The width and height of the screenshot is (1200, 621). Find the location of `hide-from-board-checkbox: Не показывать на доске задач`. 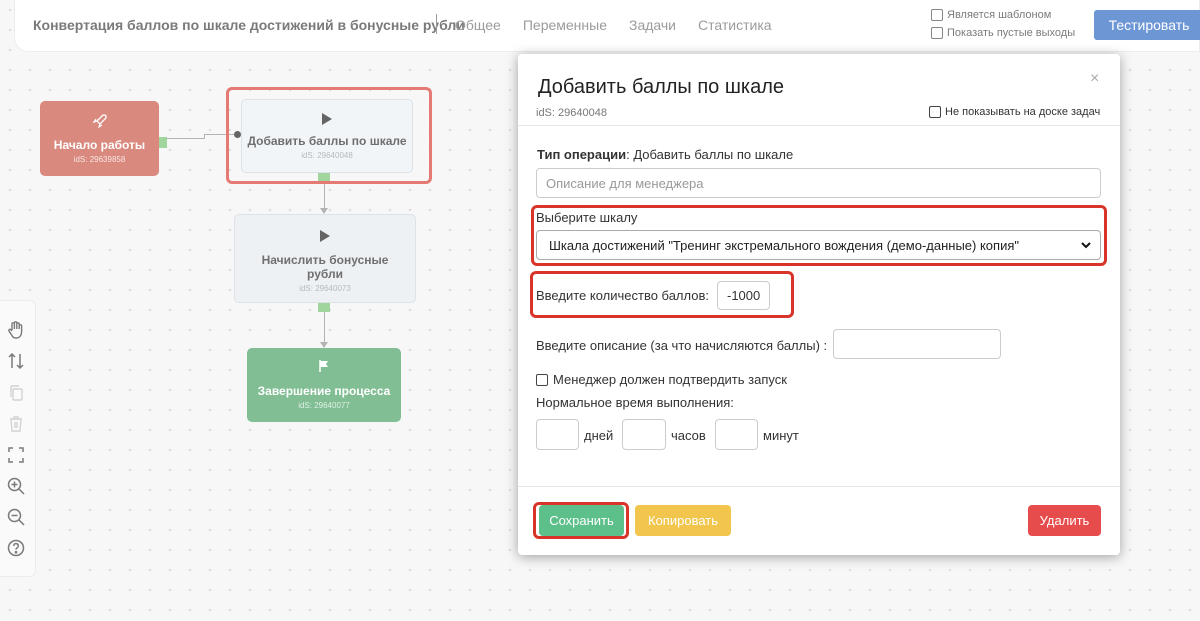

hide-from-board-checkbox: Не показывать на доске задач is located at coordinates (1014, 112).